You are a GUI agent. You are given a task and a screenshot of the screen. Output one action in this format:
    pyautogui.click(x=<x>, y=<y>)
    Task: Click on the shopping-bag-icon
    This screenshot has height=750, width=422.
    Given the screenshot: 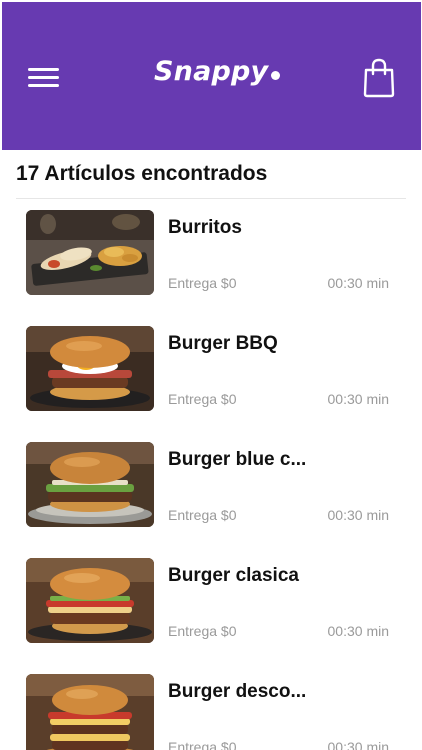 What is the action you would take?
    pyautogui.click(x=379, y=78)
    